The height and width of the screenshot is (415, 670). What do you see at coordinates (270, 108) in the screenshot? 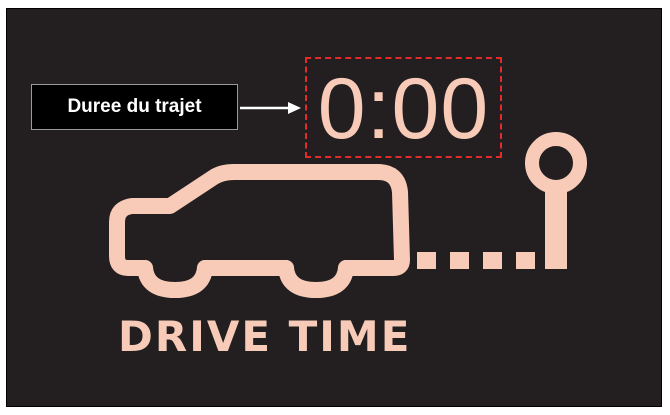
I see `arrow-icon` at bounding box center [270, 108].